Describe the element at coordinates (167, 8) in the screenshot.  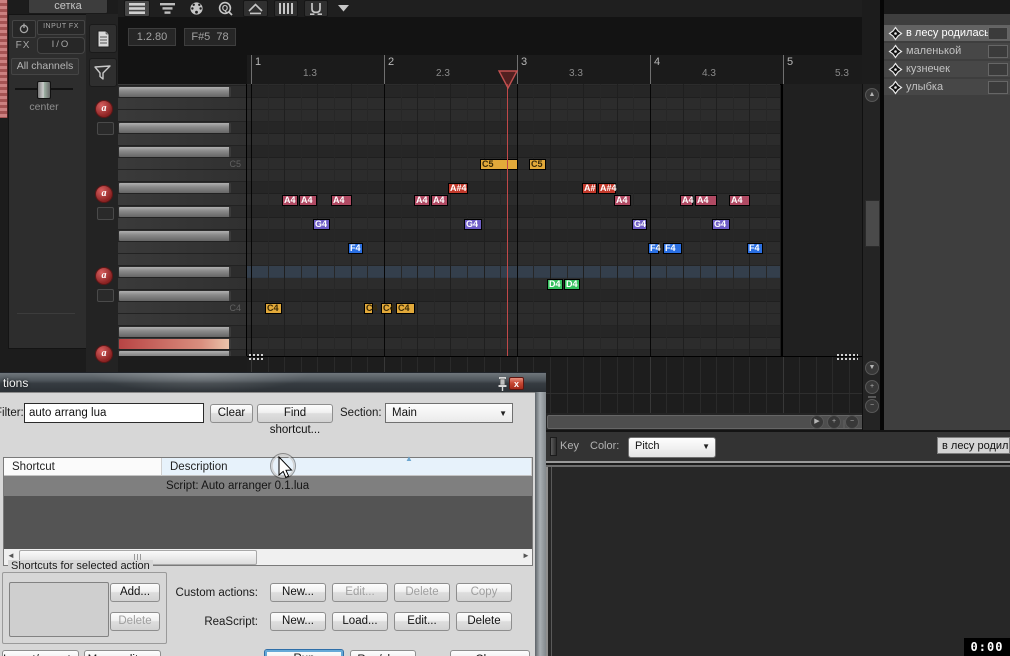
I see `align-lines-icon` at that location.